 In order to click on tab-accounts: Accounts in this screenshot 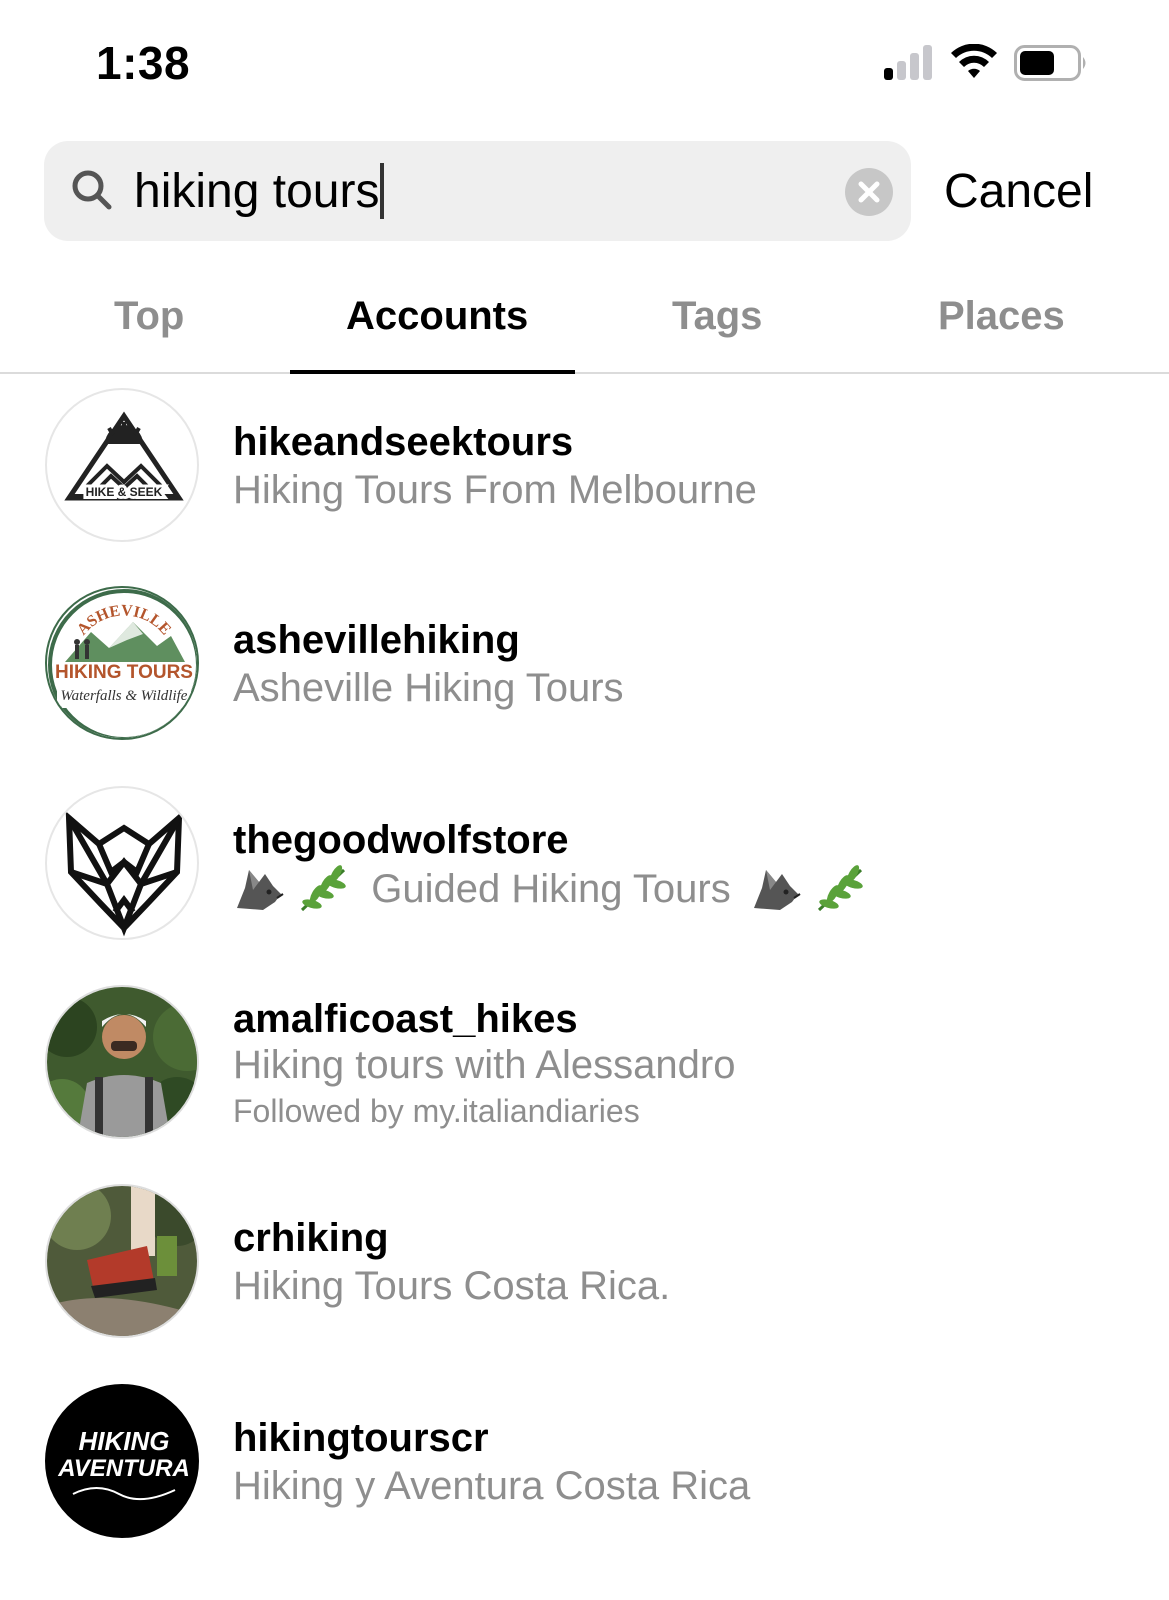, I will do `click(437, 316)`.